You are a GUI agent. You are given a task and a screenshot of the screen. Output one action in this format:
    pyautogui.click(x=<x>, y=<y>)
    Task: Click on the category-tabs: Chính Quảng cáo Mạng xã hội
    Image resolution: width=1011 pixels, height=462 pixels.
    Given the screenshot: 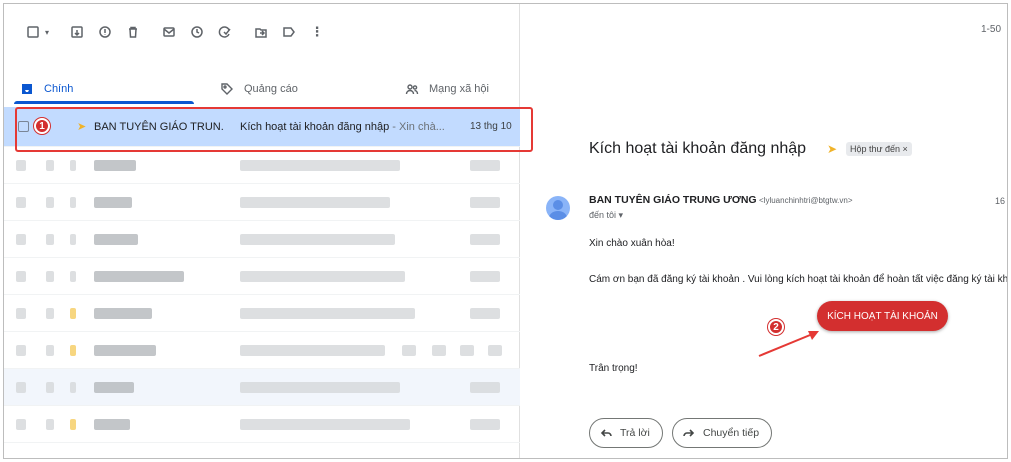 What is the action you would take?
    pyautogui.click(x=262, y=89)
    